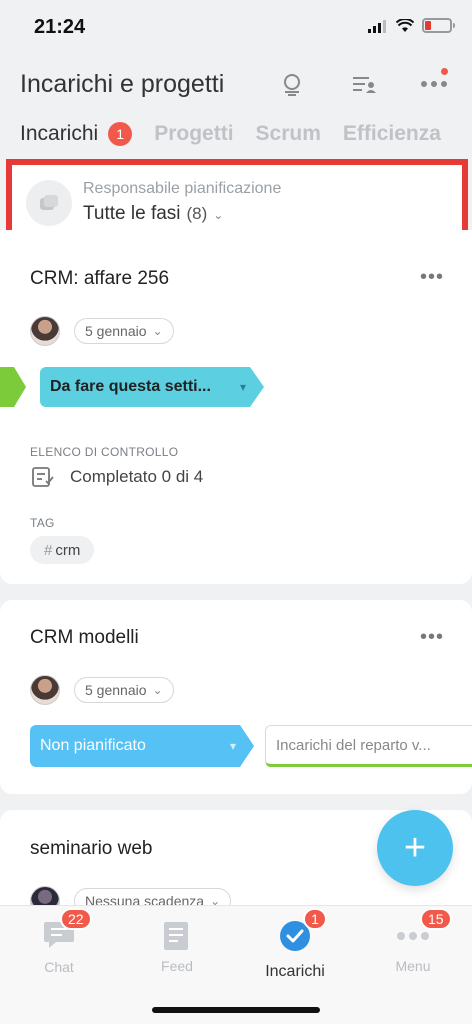 Image resolution: width=472 pixels, height=1024 pixels. What do you see at coordinates (413, 966) in the screenshot?
I see `nav-menu-label: Menu` at bounding box center [413, 966].